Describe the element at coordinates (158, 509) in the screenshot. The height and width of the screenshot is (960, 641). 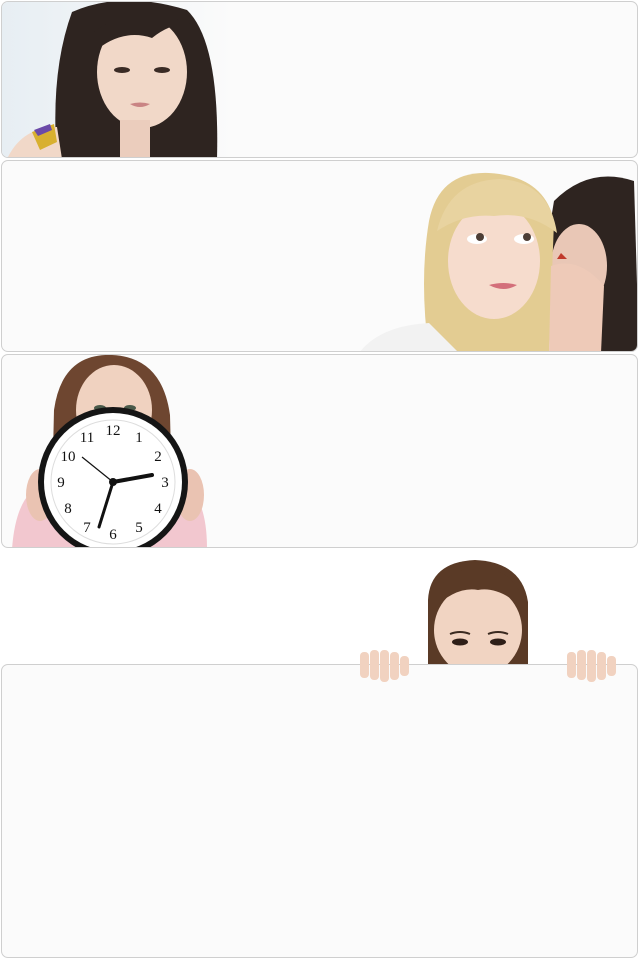
I see `clock-numeral: 4` at that location.